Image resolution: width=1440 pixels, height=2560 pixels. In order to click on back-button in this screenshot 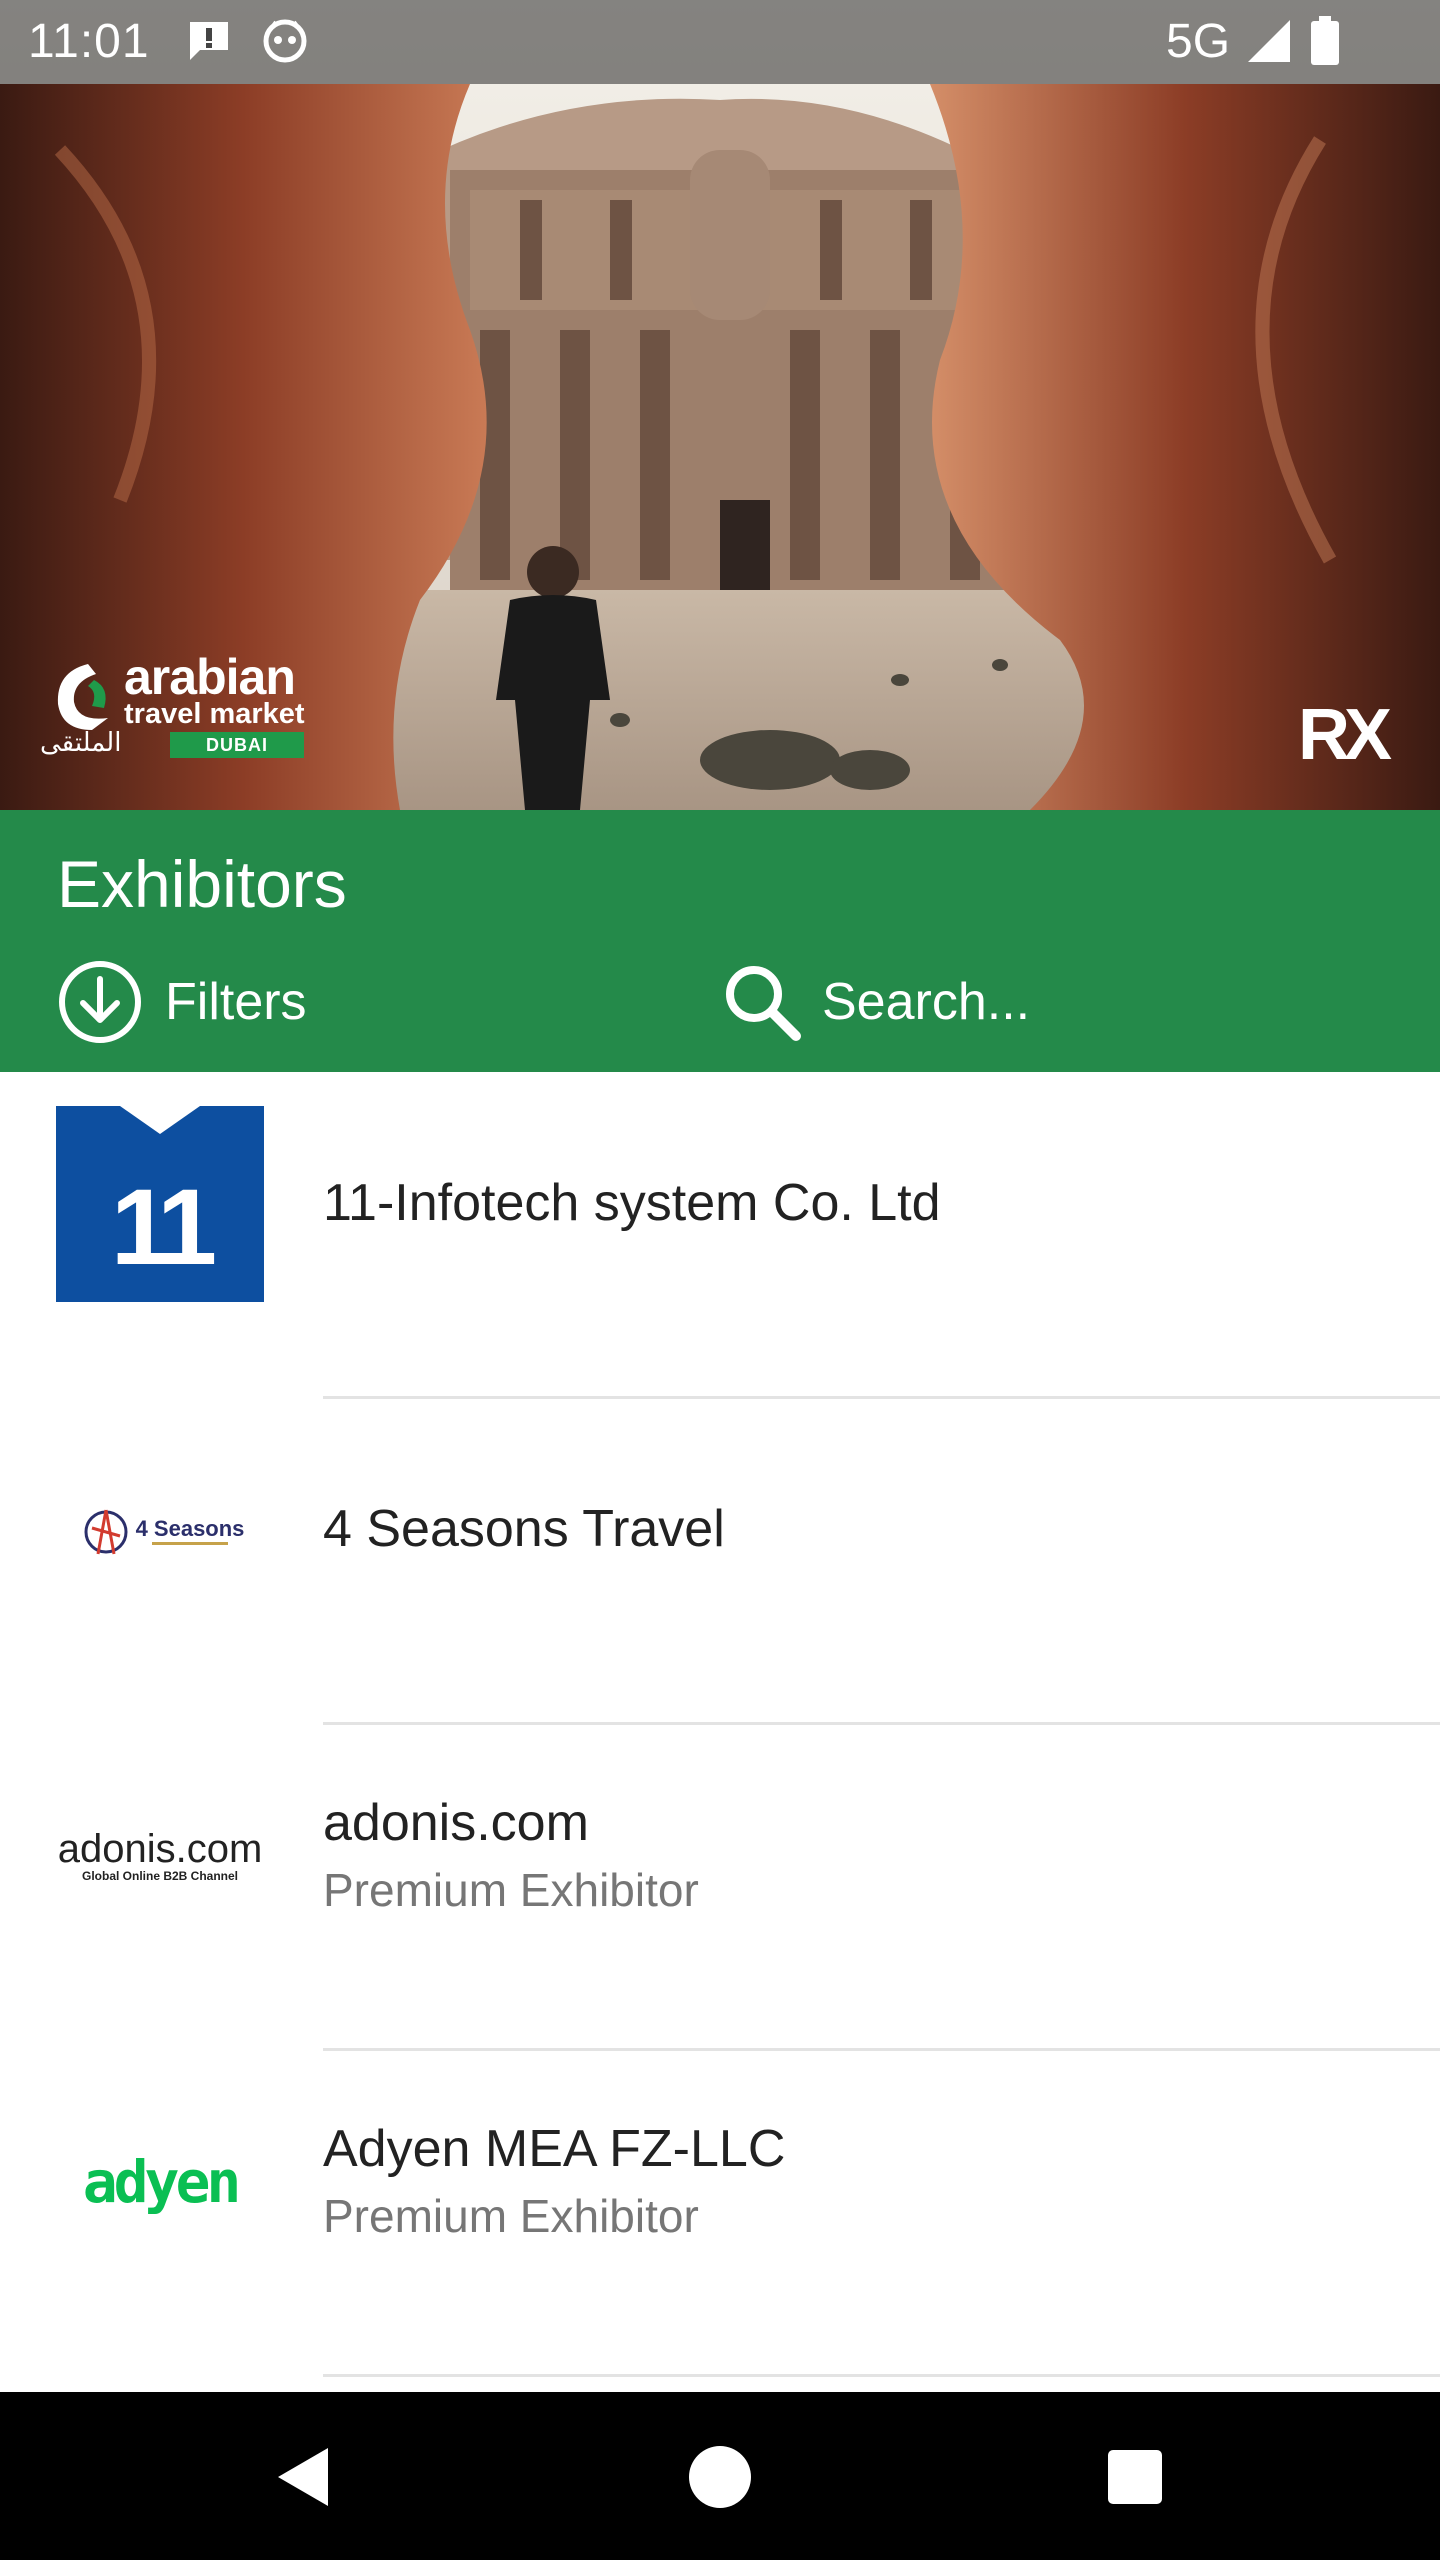, I will do `click(305, 2477)`.